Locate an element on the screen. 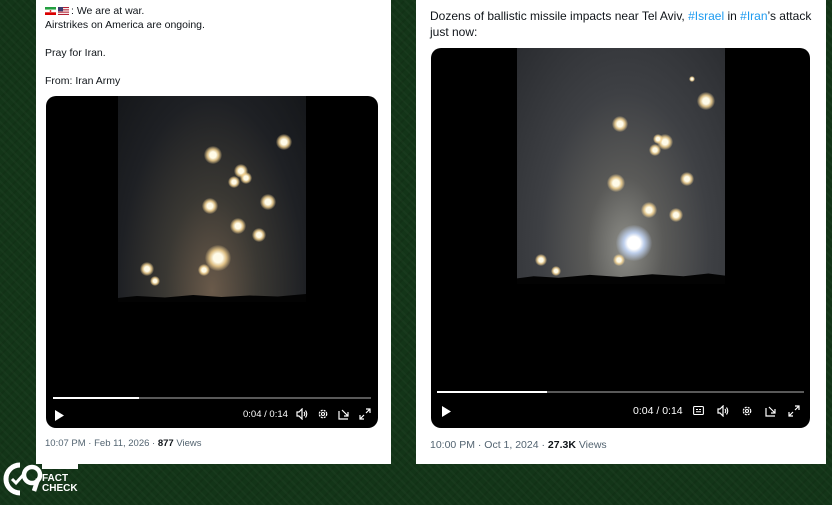  logo-text-line-2: CHECK is located at coordinates (60, 488).